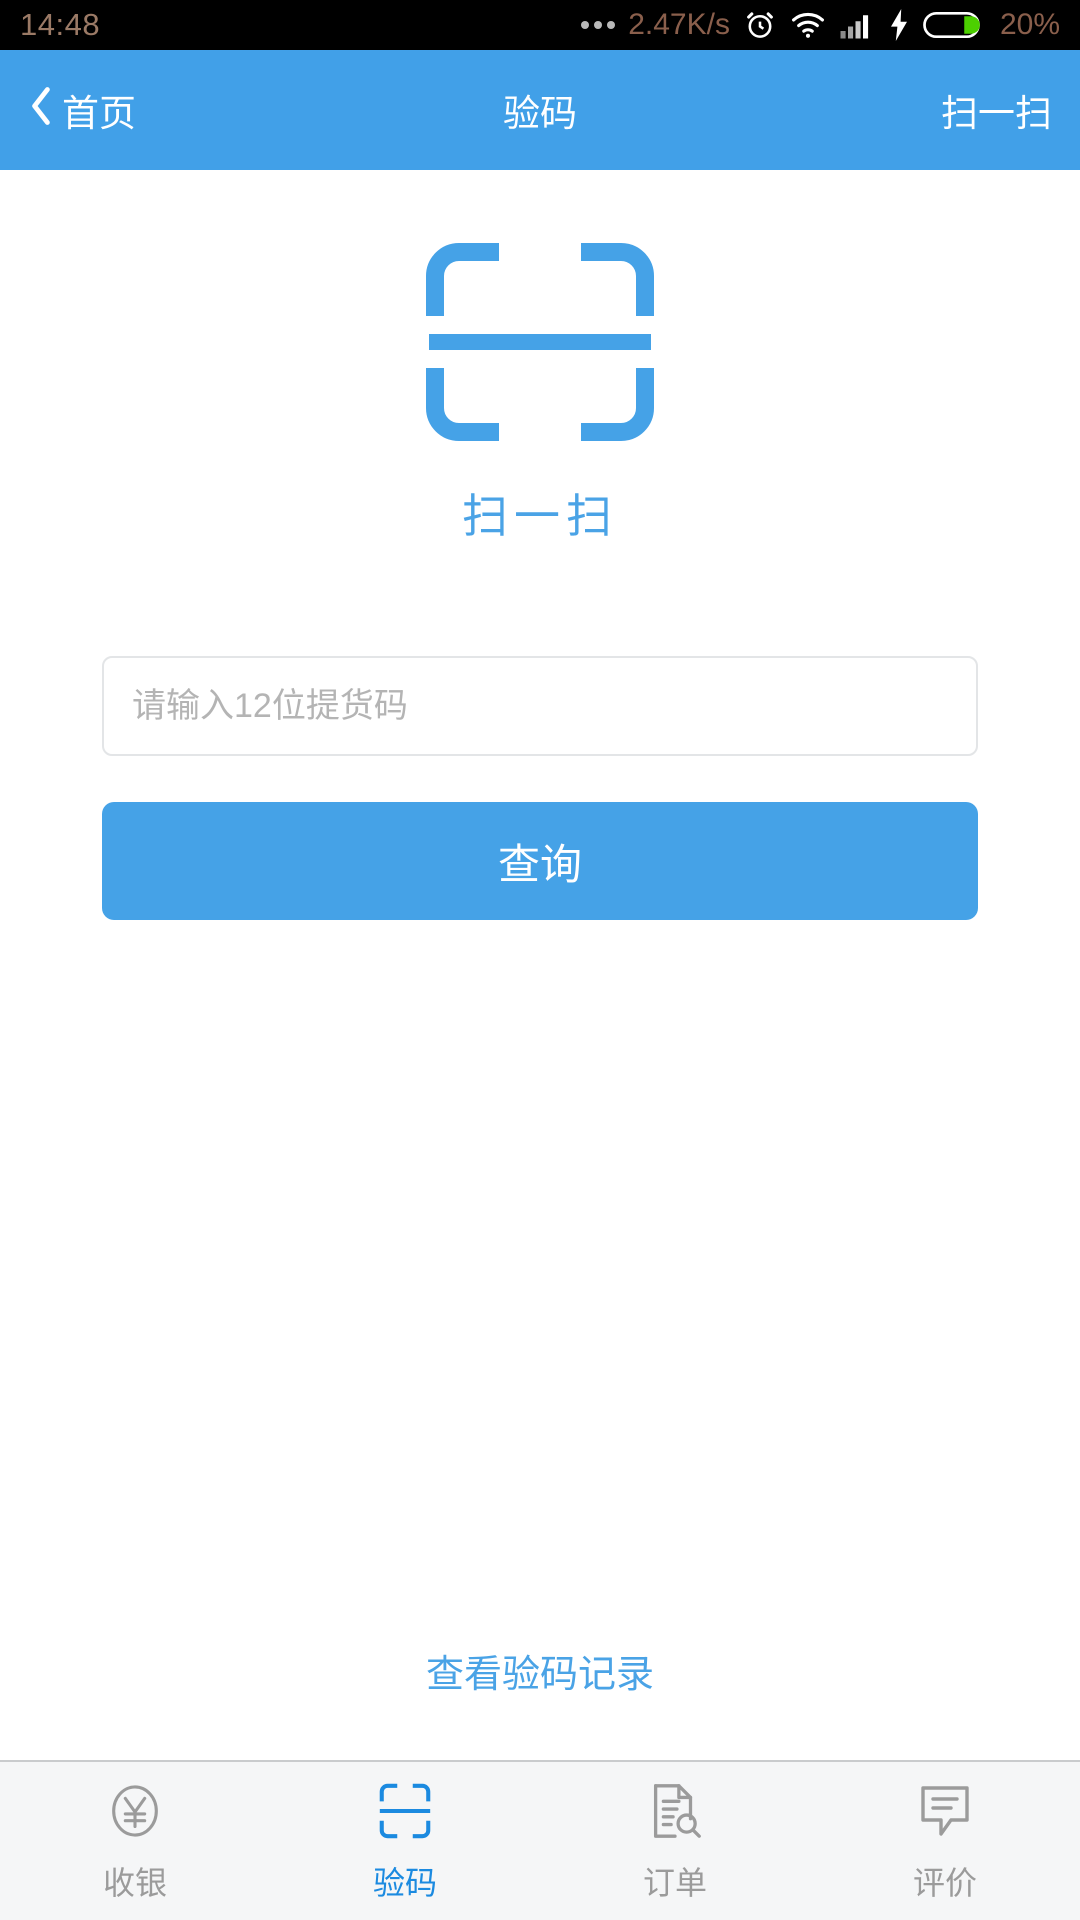  What do you see at coordinates (760, 25) in the screenshot?
I see `alarm-clock-icon` at bounding box center [760, 25].